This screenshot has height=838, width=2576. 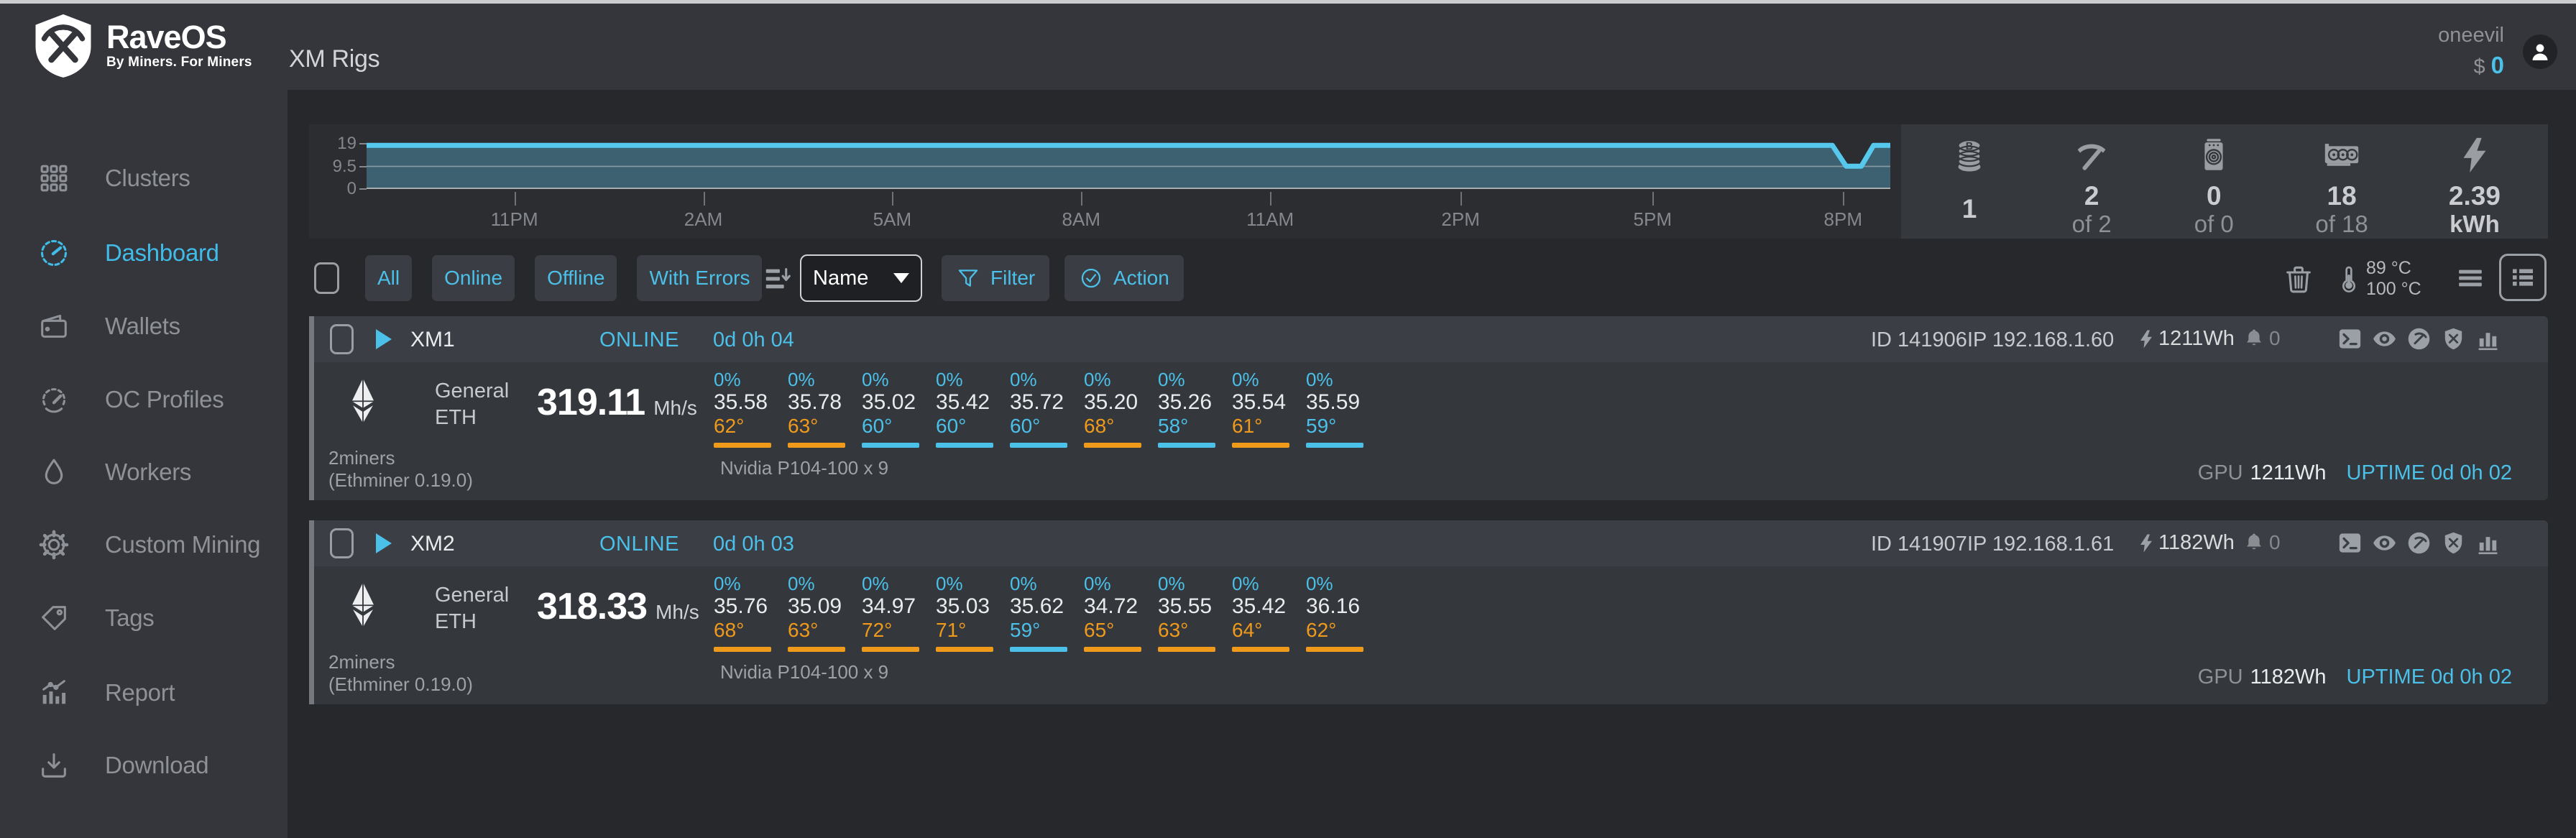 I want to click on gpu-column: 0% 35.78 63°, so click(x=819, y=405).